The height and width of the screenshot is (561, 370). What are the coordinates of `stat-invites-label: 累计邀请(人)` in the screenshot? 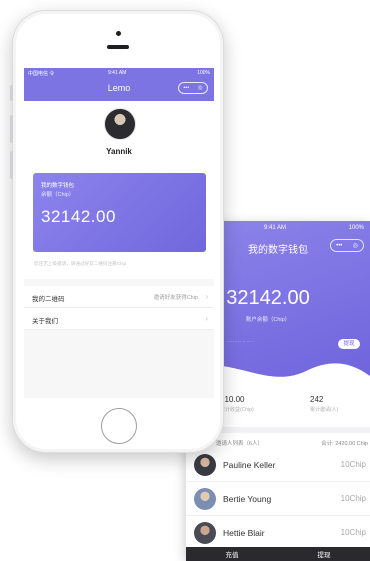 It's located at (324, 410).